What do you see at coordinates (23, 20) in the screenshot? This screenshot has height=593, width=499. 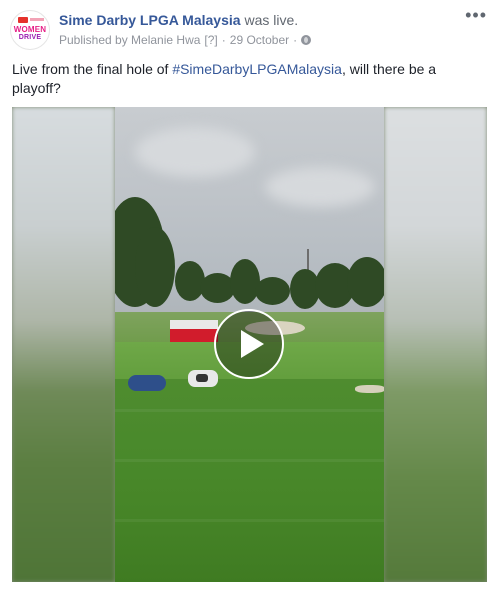 I see `logo-mark` at bounding box center [23, 20].